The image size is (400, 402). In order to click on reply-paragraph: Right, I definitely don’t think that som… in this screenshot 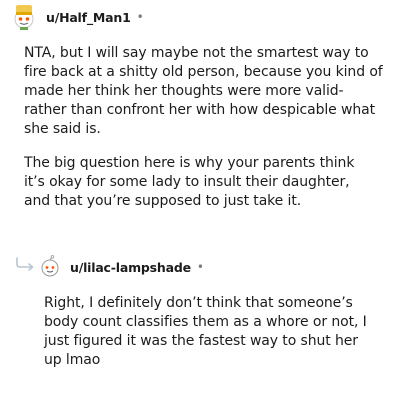, I will do `click(205, 331)`.